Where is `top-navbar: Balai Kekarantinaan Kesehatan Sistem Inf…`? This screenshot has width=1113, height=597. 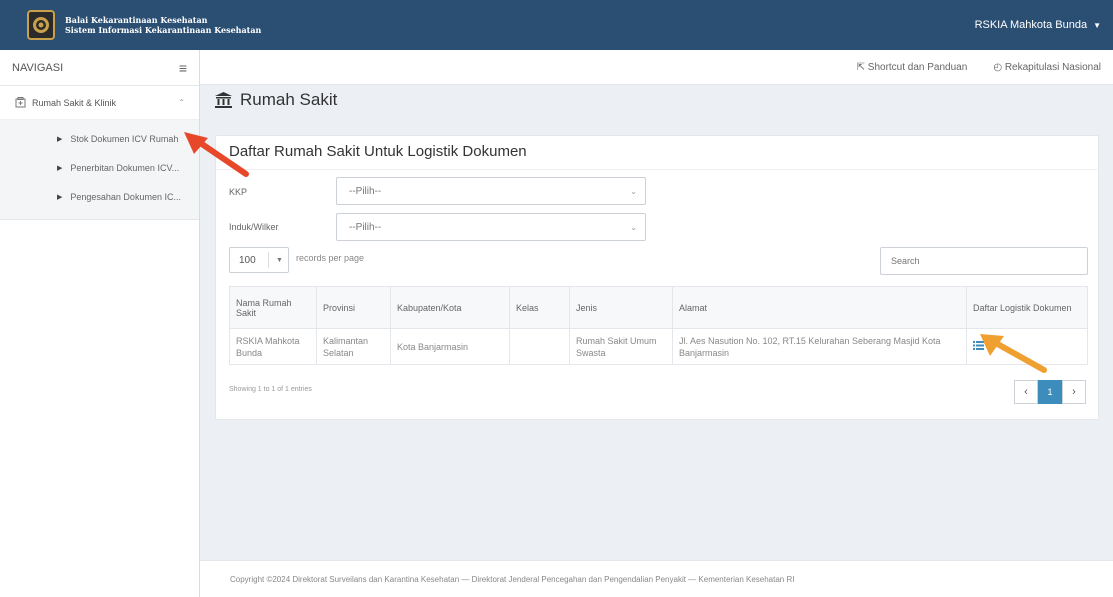
top-navbar: Balai Kekarantinaan Kesehatan Sistem Inf… is located at coordinates (556, 25).